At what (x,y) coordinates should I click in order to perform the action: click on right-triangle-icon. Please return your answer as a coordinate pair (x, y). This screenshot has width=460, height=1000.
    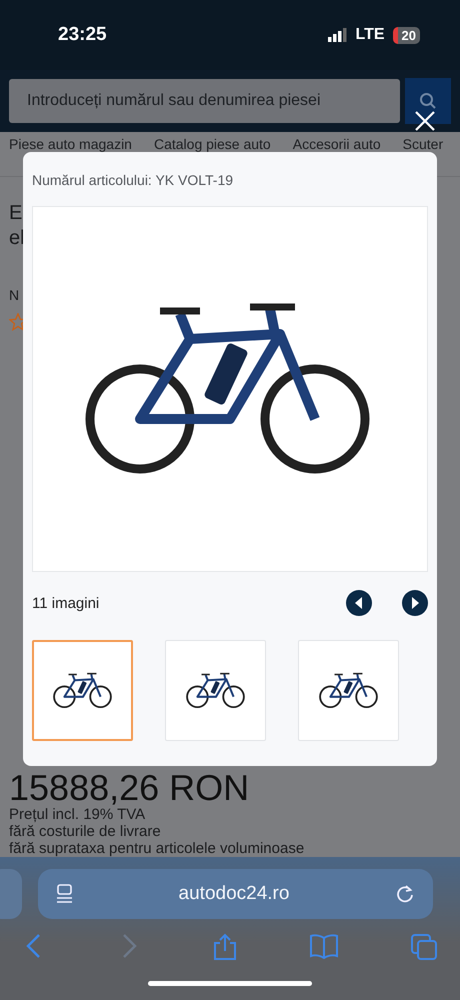
    Looking at the image, I should click on (415, 603).